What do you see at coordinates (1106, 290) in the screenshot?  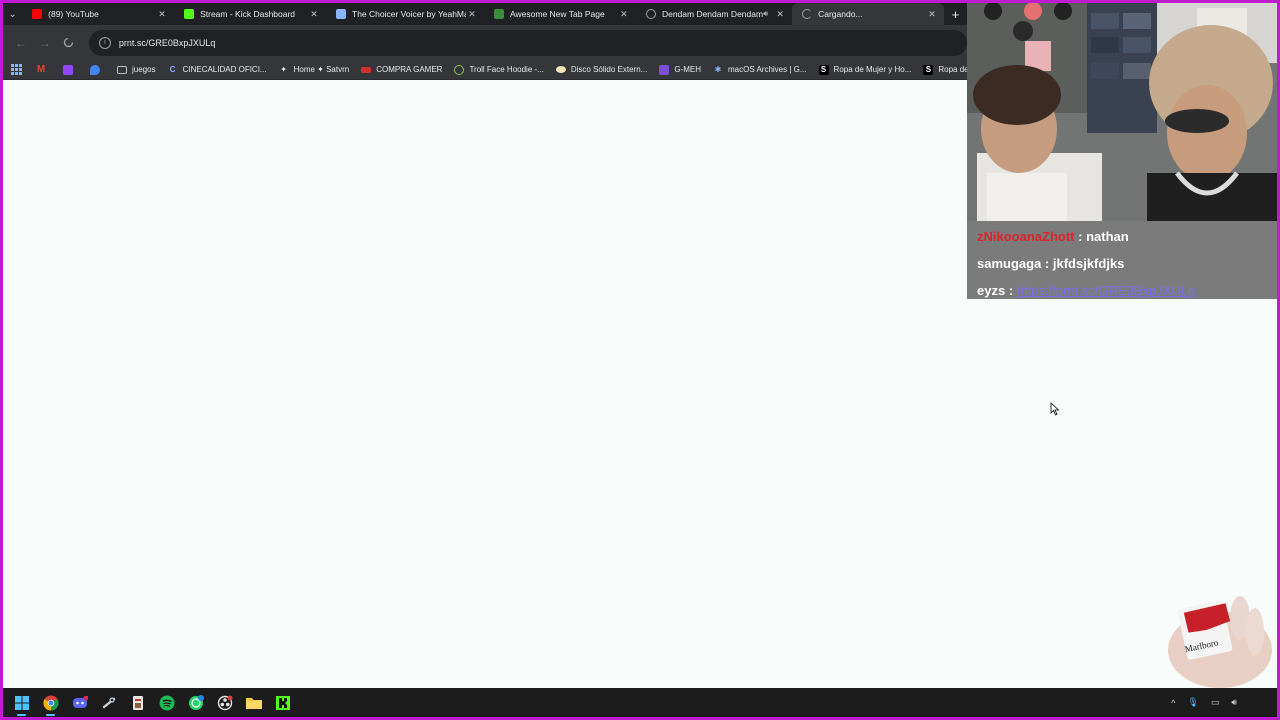 I see `chat-link: https://prnt.sc/GRE0BxpJXULq` at bounding box center [1106, 290].